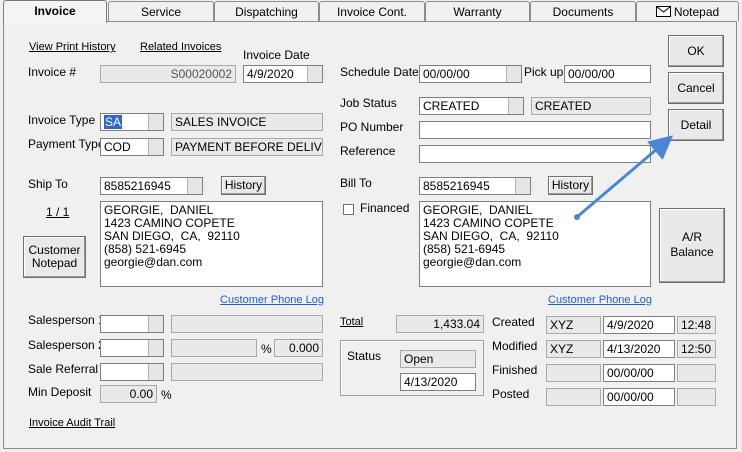 The width and height of the screenshot is (742, 452). Describe the element at coordinates (356, 183) in the screenshot. I see `bill-to-label: Bill To` at that location.